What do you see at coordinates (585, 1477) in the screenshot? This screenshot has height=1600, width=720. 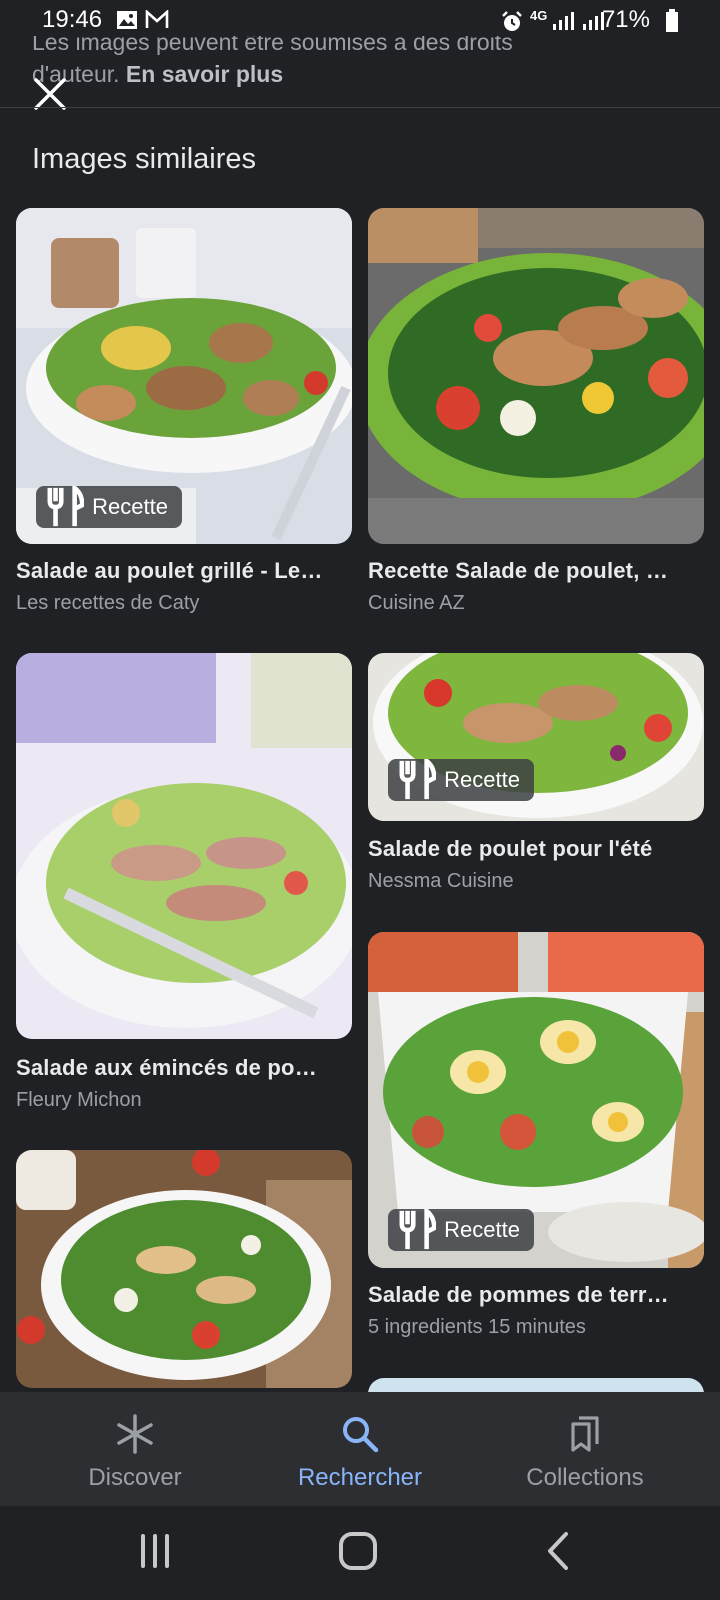 I see `nav-collections-label: Collections` at bounding box center [585, 1477].